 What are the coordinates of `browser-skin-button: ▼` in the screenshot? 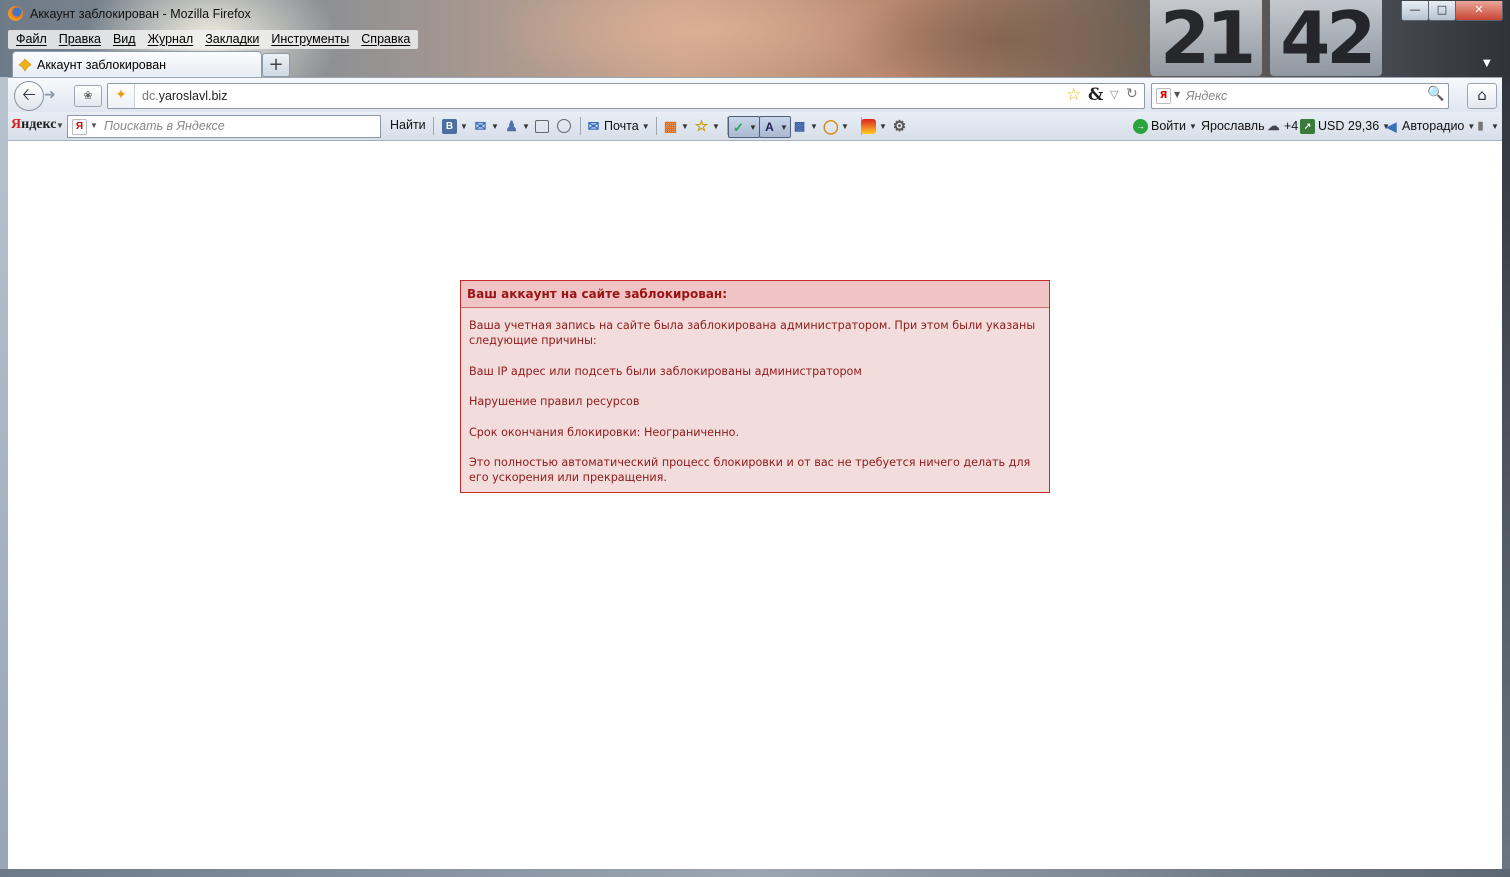 It's located at (874, 126).